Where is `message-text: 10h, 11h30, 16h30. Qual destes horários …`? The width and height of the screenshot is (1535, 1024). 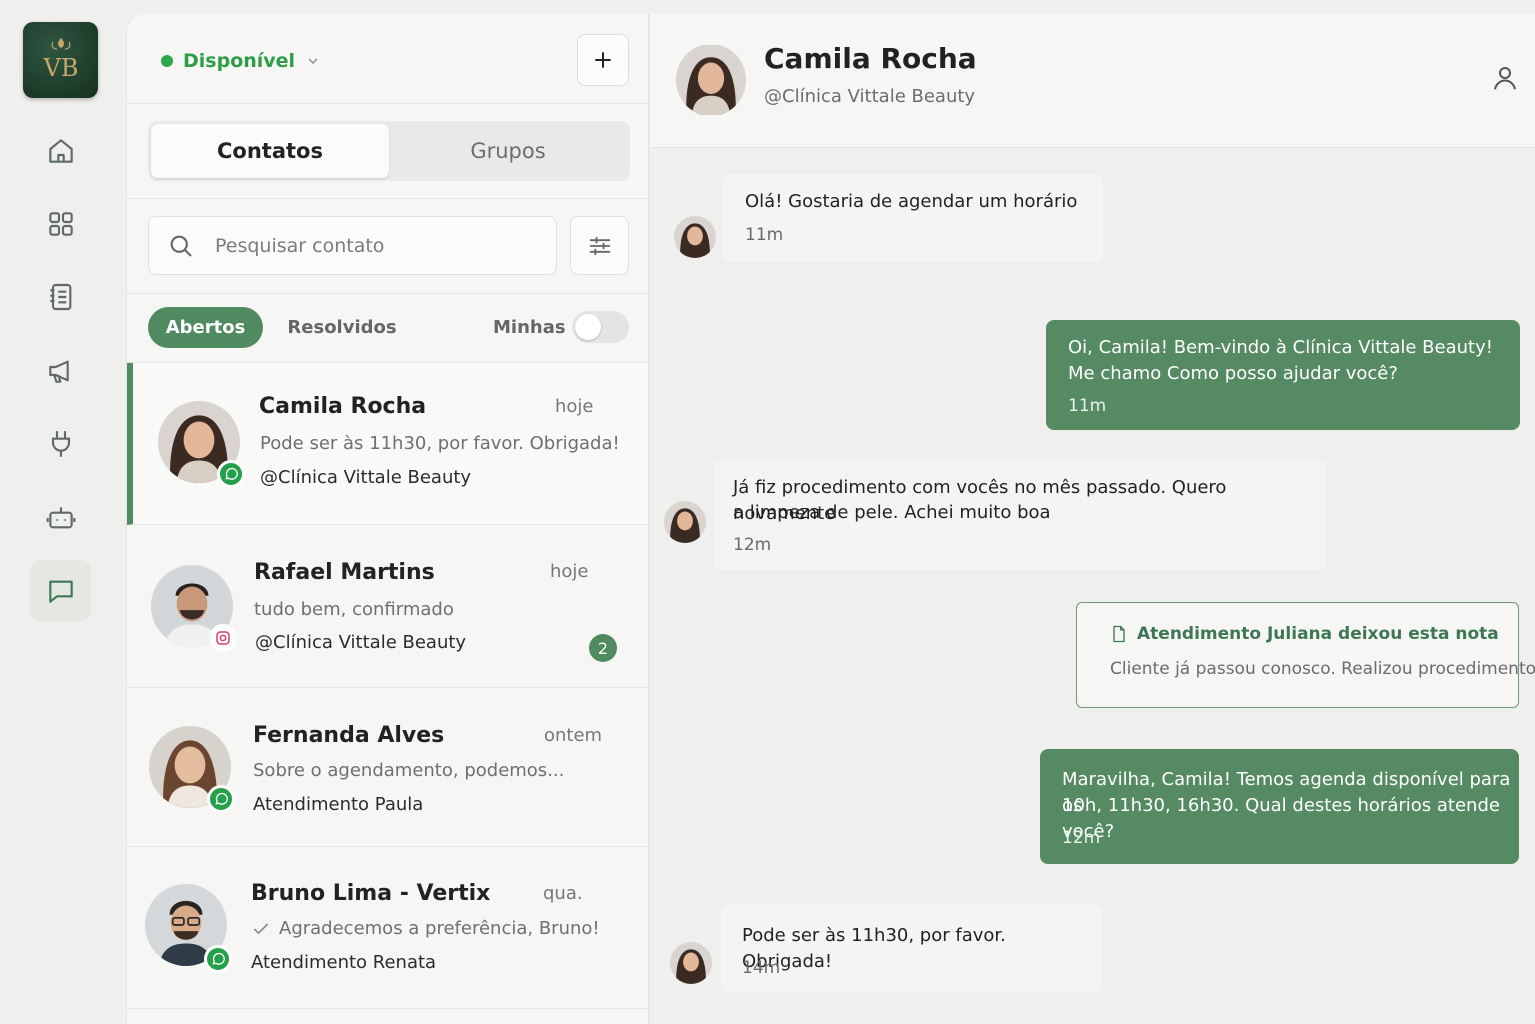
message-text: 10h, 11h30, 16h30. Qual destes horários … is located at coordinates (1281, 818).